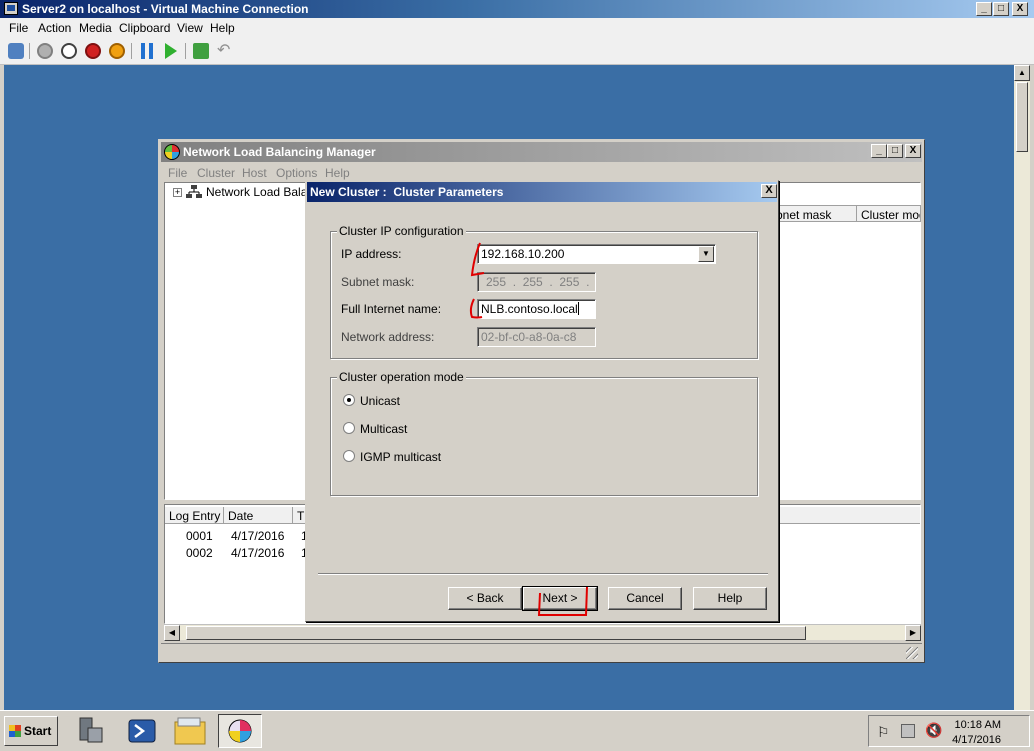 This screenshot has height=751, width=1034. I want to click on snapshot-icon, so click(201, 51).